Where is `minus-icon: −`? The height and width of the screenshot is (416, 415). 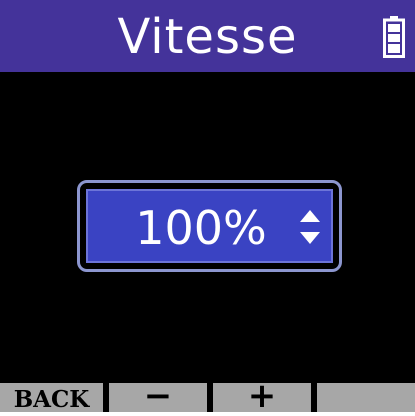
minus-icon: − is located at coordinates (158, 396).